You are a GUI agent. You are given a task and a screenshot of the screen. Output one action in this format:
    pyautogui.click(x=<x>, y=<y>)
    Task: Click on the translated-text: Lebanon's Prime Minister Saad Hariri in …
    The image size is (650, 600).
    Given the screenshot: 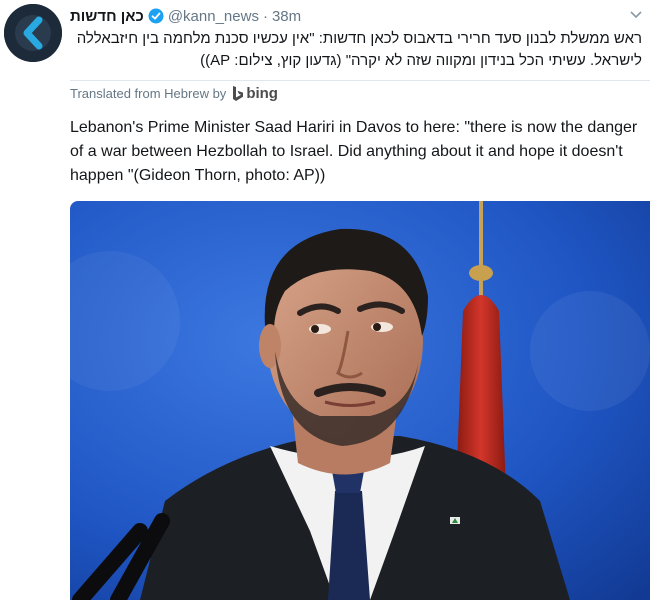 What is the action you would take?
    pyautogui.click(x=354, y=151)
    